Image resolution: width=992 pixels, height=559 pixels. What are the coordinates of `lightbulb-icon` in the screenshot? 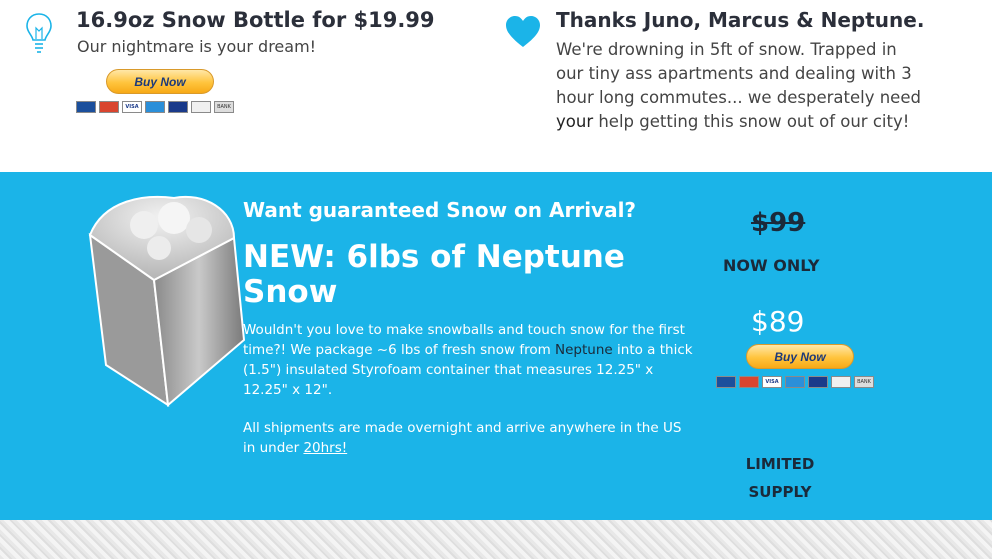 It's located at (39, 33).